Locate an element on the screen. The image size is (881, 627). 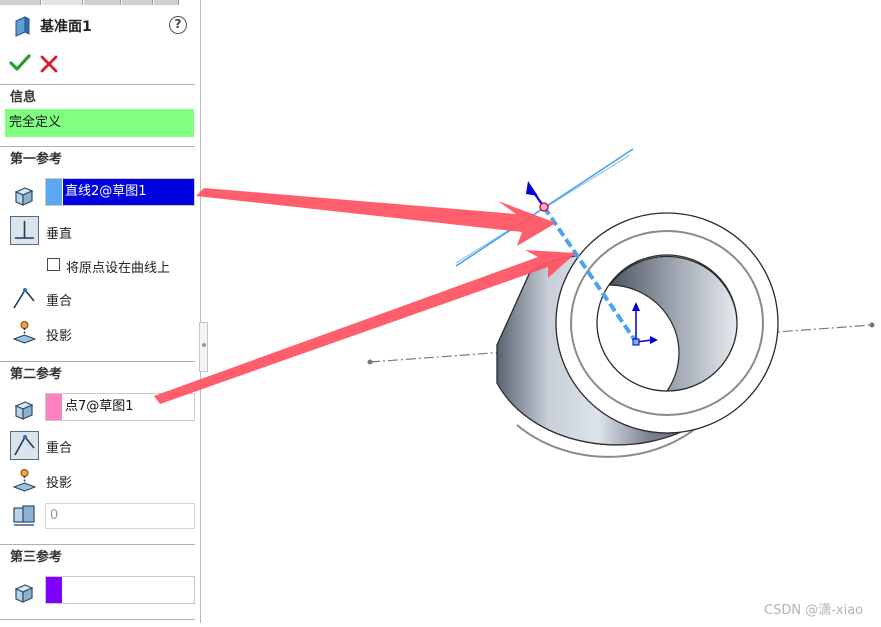
tab-display-manager is located at coordinates (166, 2).